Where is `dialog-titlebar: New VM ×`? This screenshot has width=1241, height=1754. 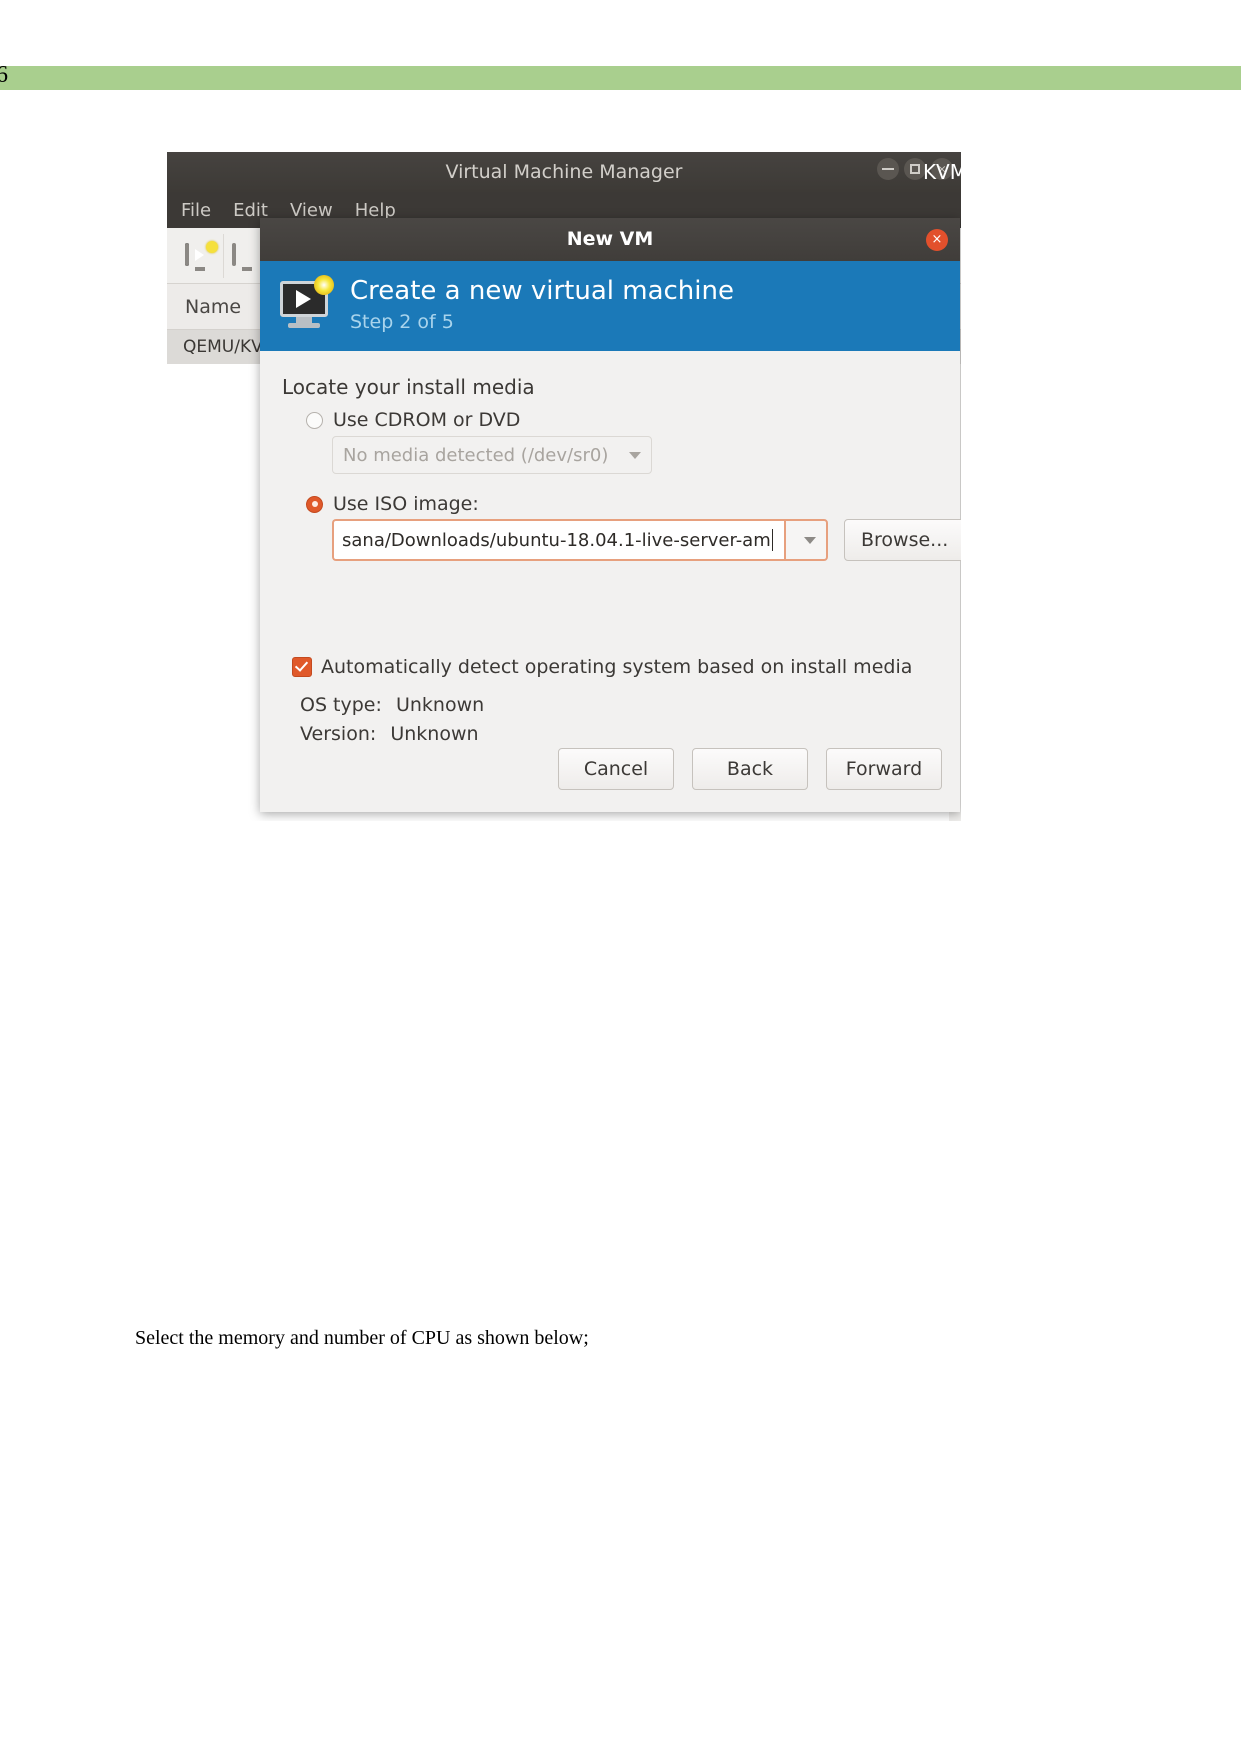
dialog-titlebar: New VM × is located at coordinates (610, 239).